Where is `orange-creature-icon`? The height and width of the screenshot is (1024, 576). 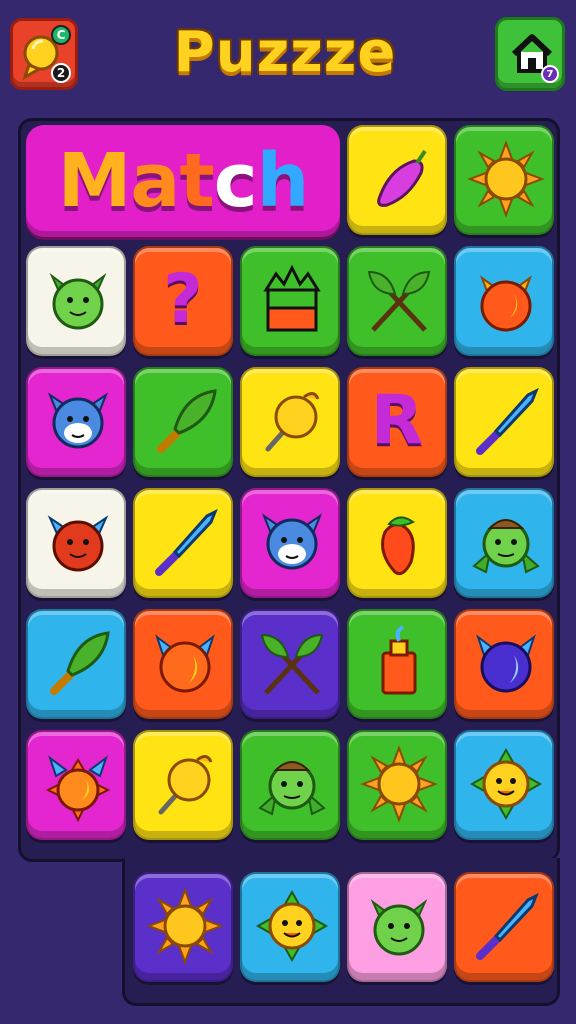 orange-creature-icon is located at coordinates (506, 303).